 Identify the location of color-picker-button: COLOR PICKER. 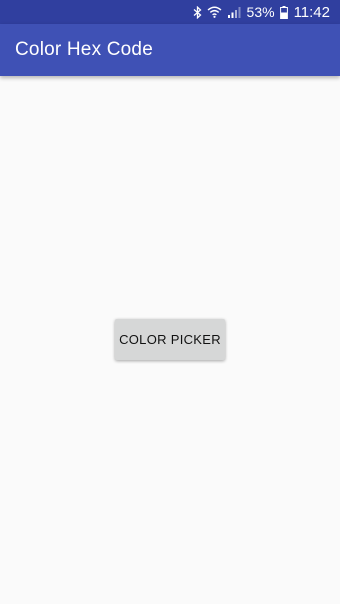
(170, 339).